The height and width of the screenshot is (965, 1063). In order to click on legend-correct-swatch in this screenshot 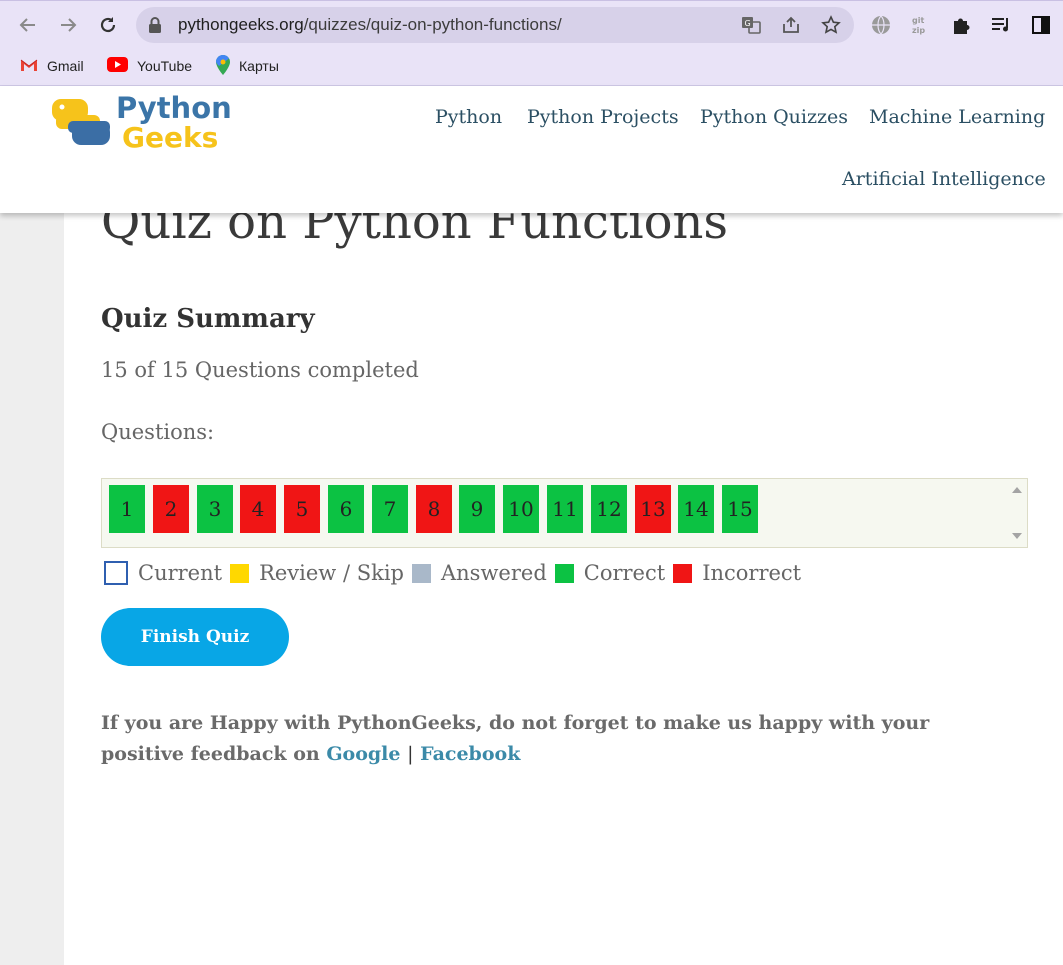, I will do `click(564, 573)`.